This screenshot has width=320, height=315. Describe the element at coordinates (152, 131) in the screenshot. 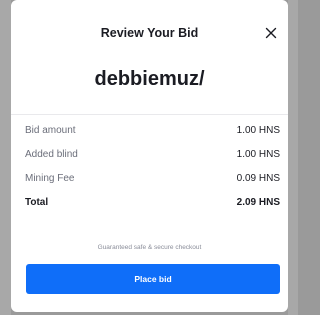

I see `summary-row-bid-amount: Bid amount 1.00 HNS` at that location.